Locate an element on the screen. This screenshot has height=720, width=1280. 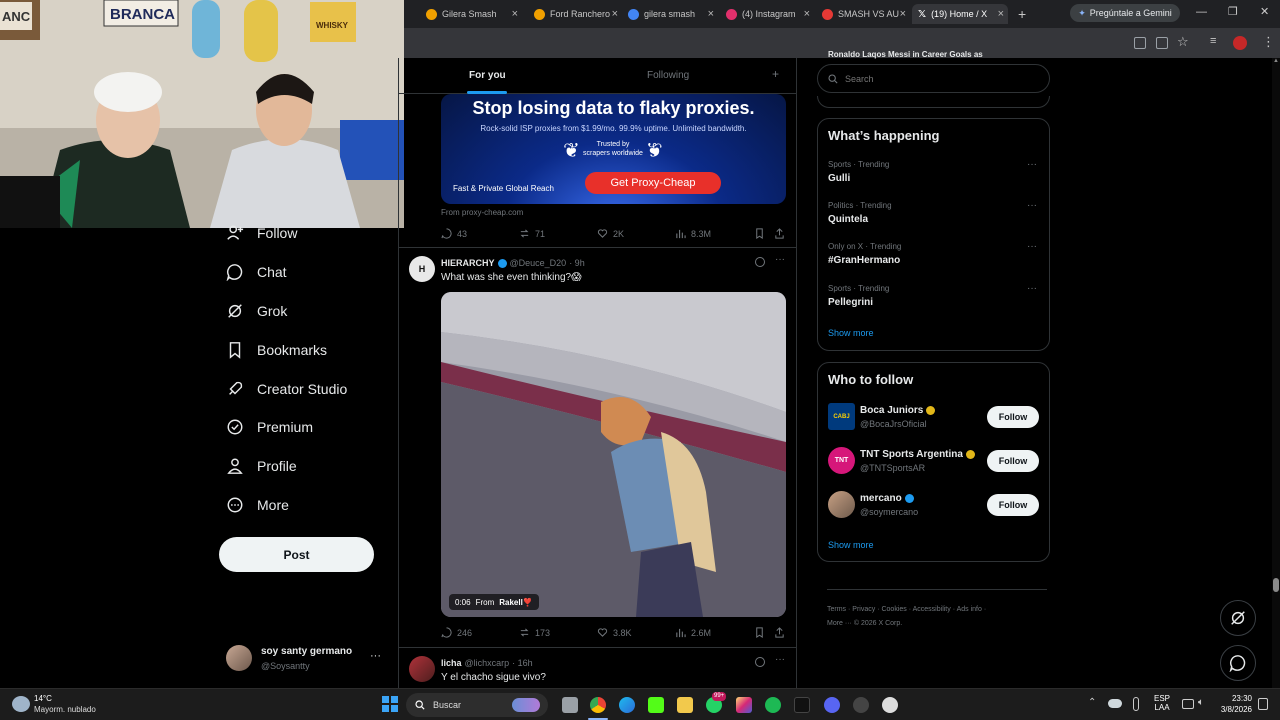
weather-desc: Mayorm. nublado is located at coordinates (65, 709).